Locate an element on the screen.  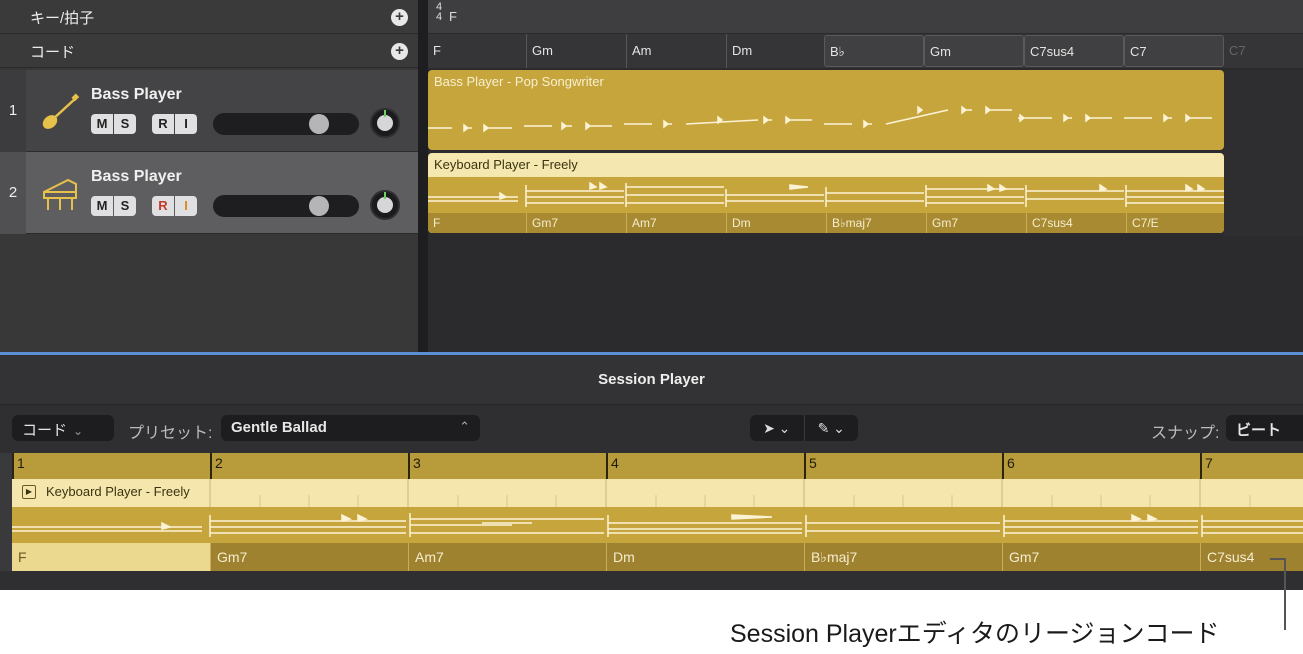
bar-number: 2 is located at coordinates (216, 466).